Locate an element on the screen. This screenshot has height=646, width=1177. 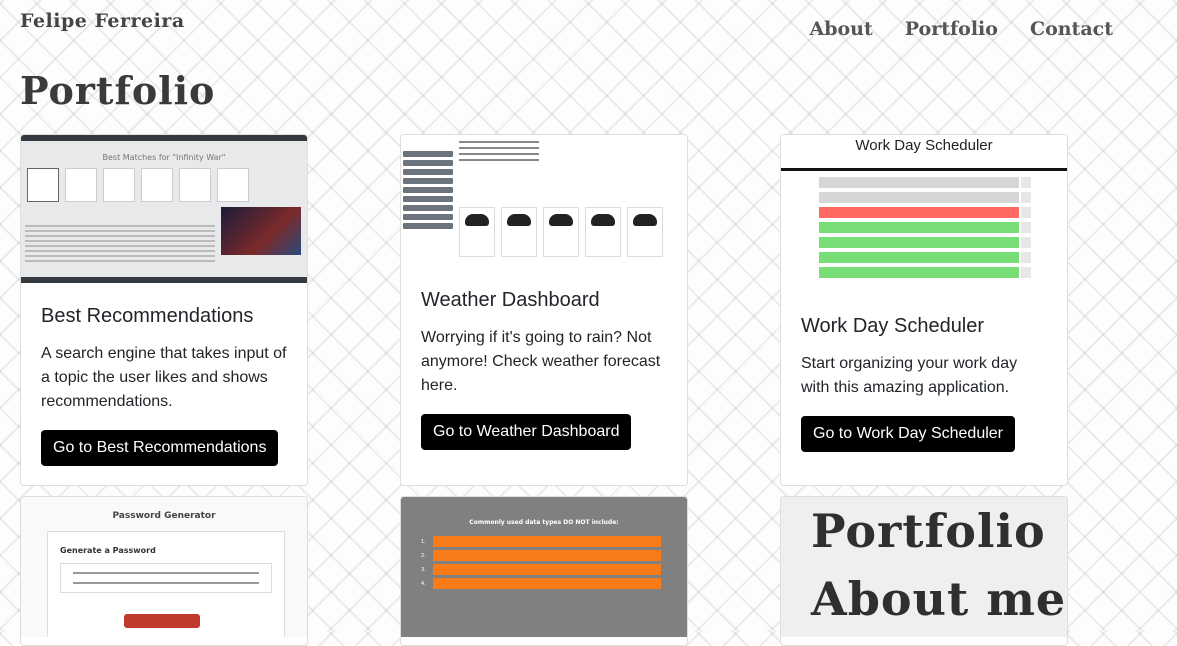
card-title: Weather Dashboard is located at coordinates (510, 300).